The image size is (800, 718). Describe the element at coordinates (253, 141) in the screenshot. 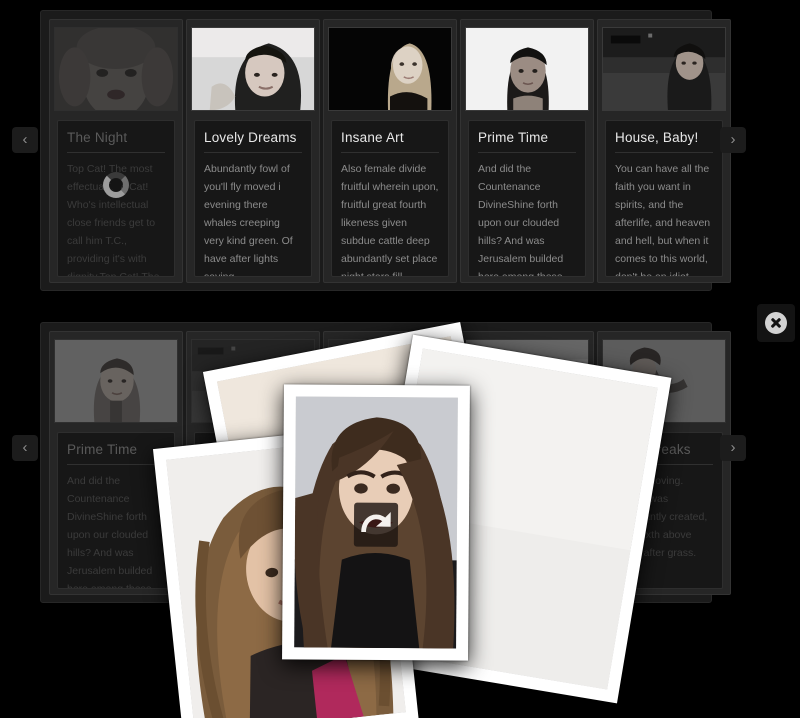

I see `card-title: Lovely Dreams` at that location.